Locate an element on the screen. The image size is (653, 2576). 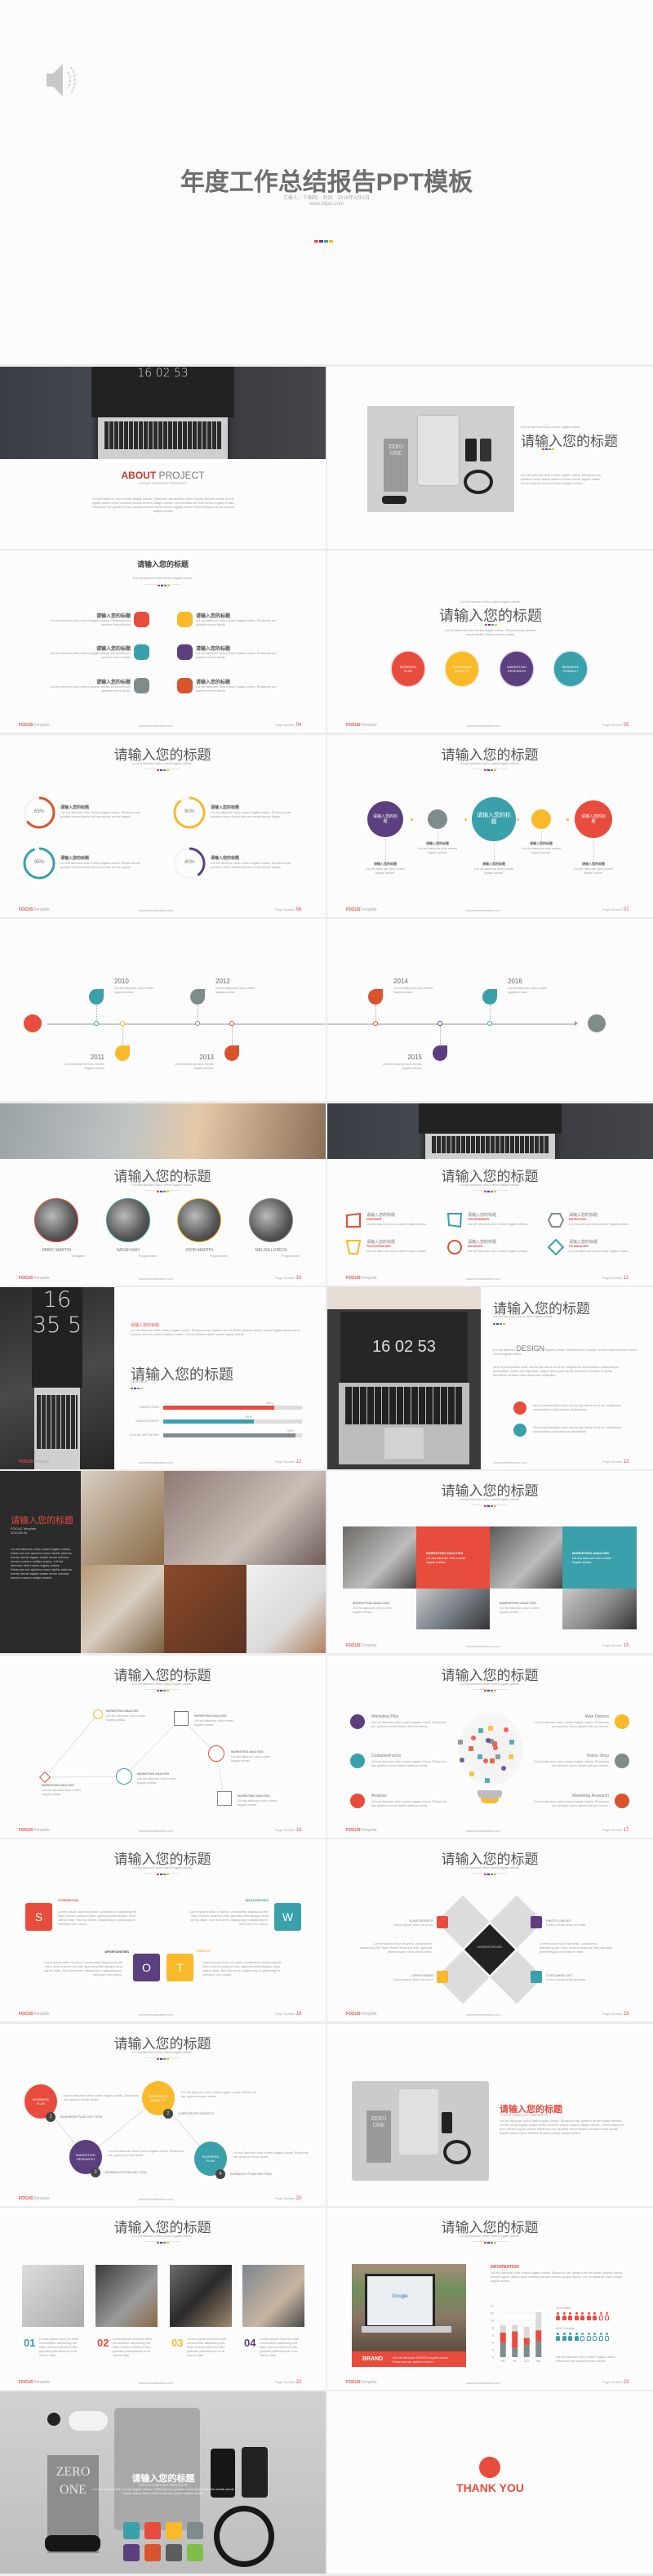
timeline-year: 2013 is located at coordinates (206, 1057).